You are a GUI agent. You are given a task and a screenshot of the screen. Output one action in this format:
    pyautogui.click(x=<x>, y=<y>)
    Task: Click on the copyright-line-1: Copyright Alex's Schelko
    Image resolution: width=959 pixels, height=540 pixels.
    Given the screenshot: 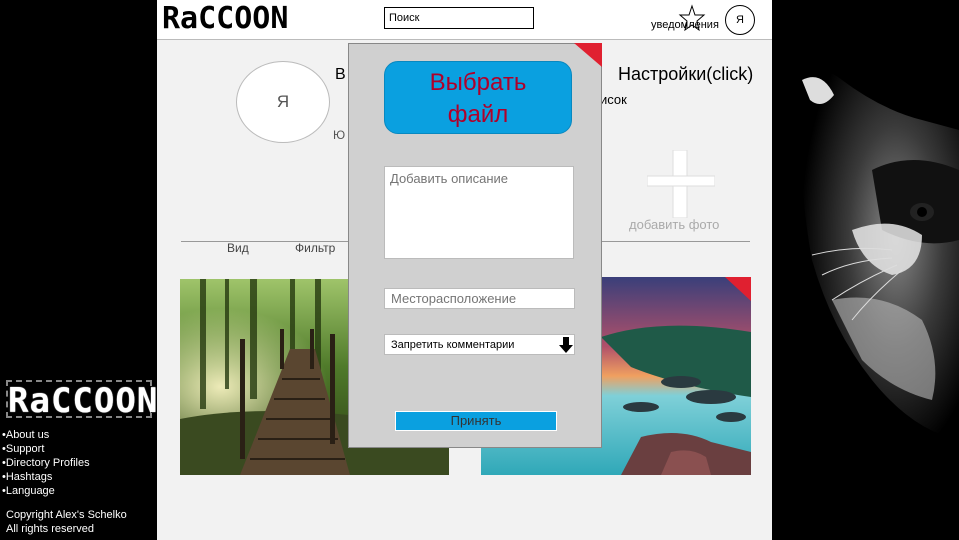 What is the action you would take?
    pyautogui.click(x=66, y=515)
    